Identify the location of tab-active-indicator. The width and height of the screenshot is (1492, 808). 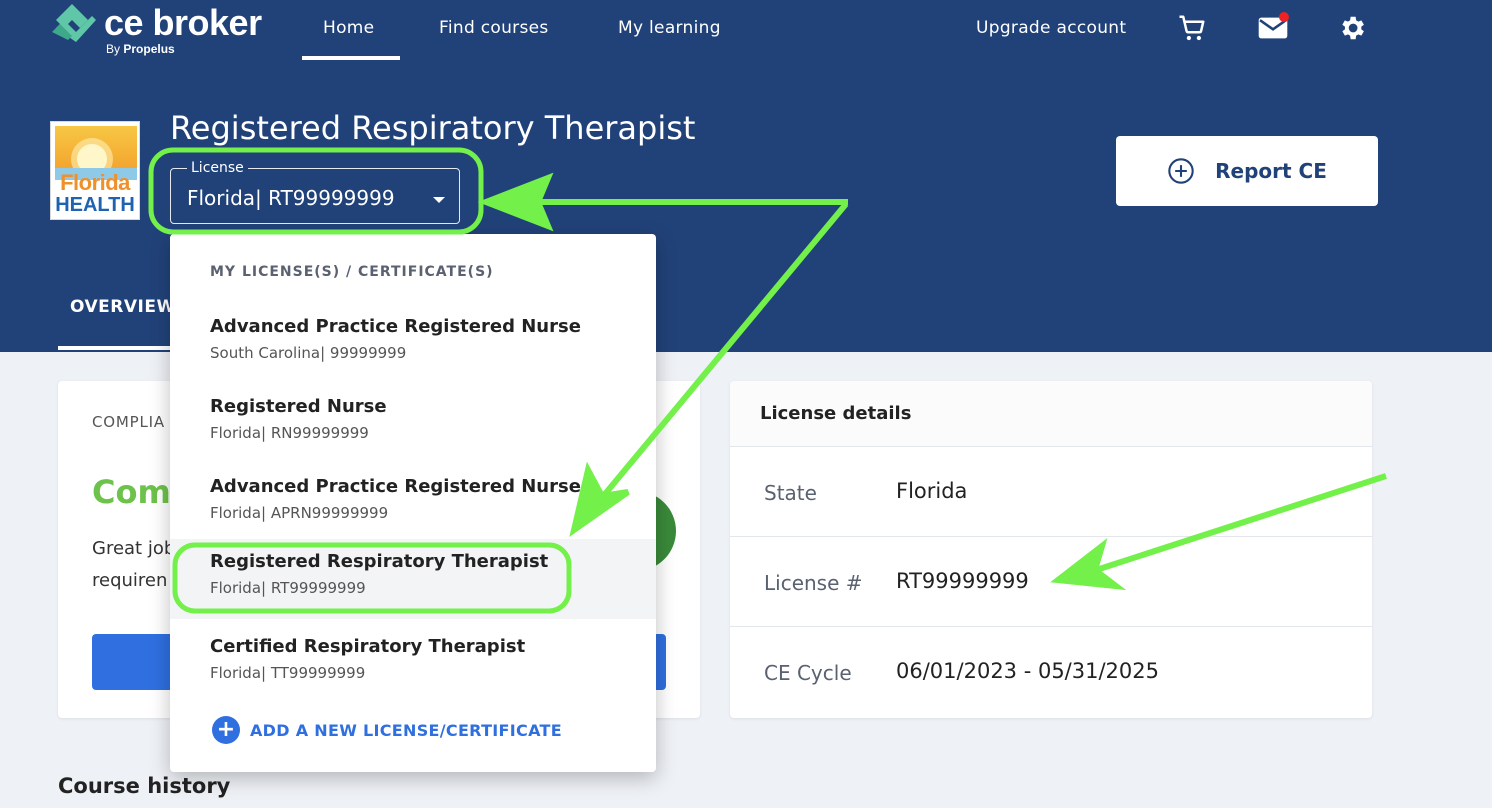
(123, 348).